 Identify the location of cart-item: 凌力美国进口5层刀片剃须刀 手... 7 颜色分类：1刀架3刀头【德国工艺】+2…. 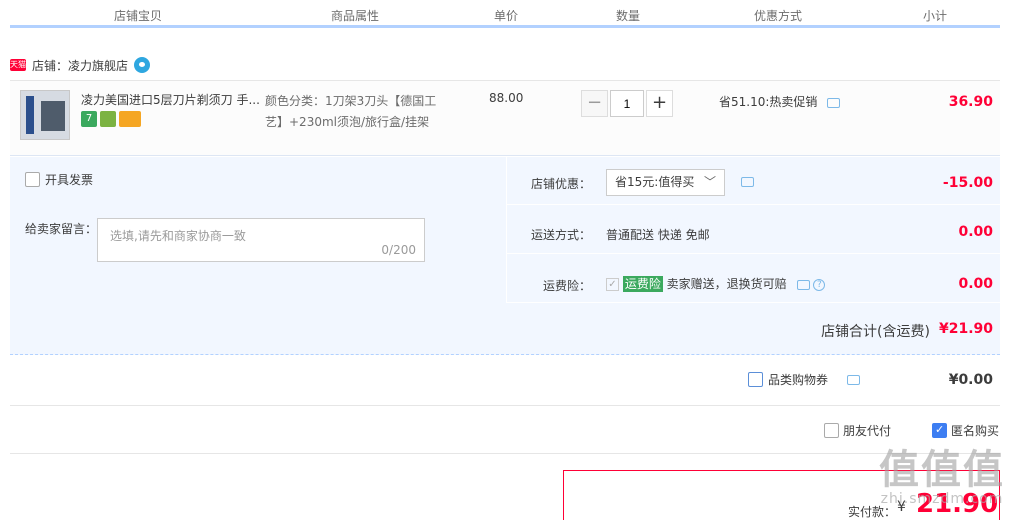
(505, 118).